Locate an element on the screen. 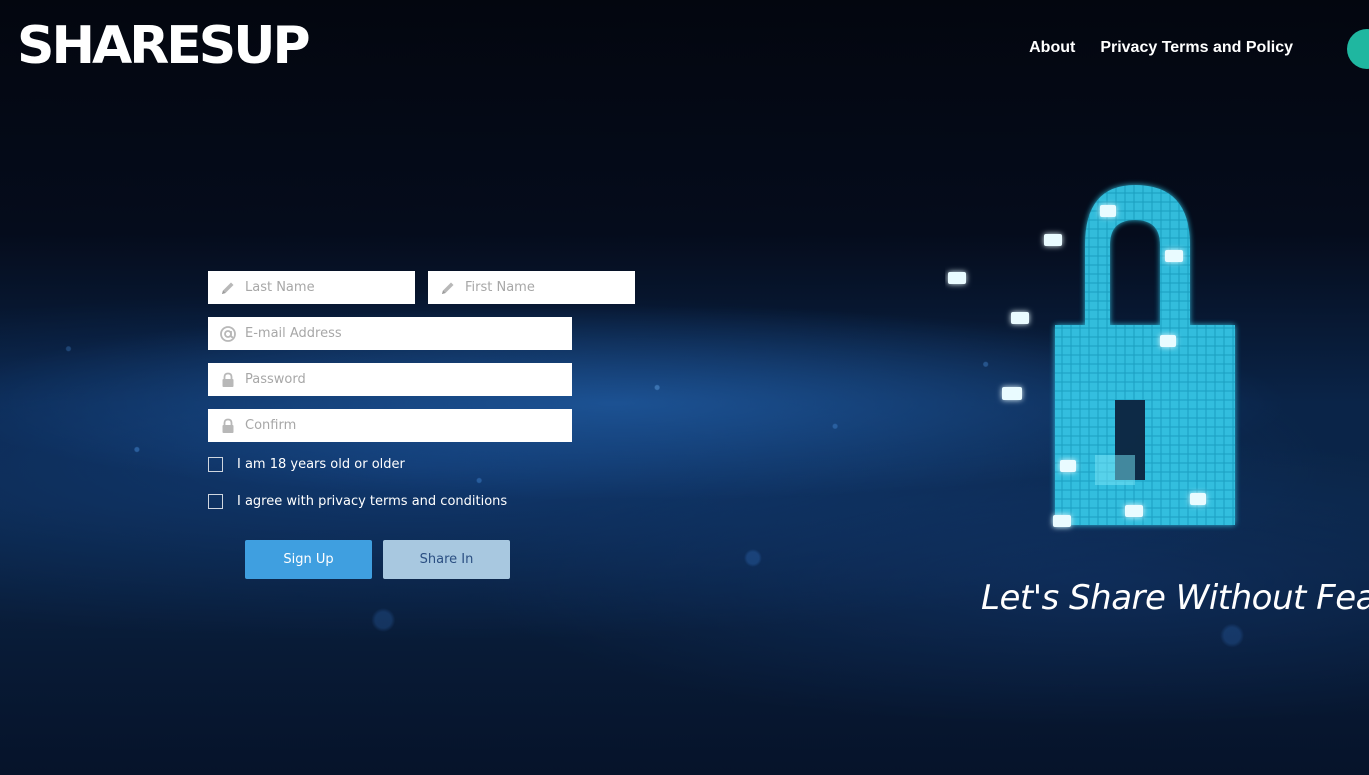  share-in-button: Share In is located at coordinates (446, 559).